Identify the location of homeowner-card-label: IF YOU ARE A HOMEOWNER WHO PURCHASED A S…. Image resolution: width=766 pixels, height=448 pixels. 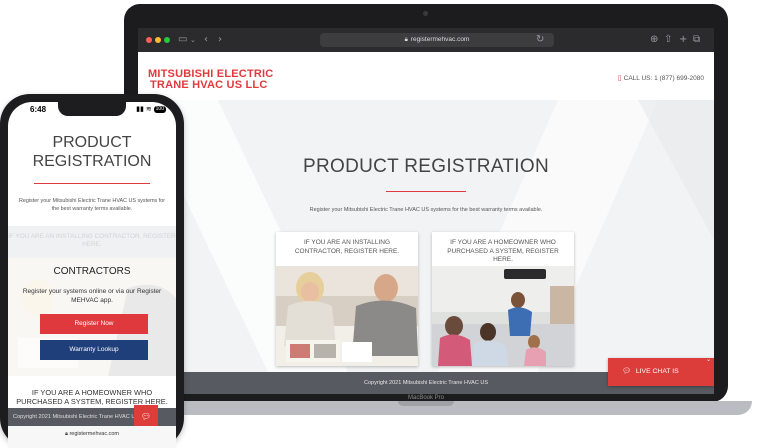
(503, 251).